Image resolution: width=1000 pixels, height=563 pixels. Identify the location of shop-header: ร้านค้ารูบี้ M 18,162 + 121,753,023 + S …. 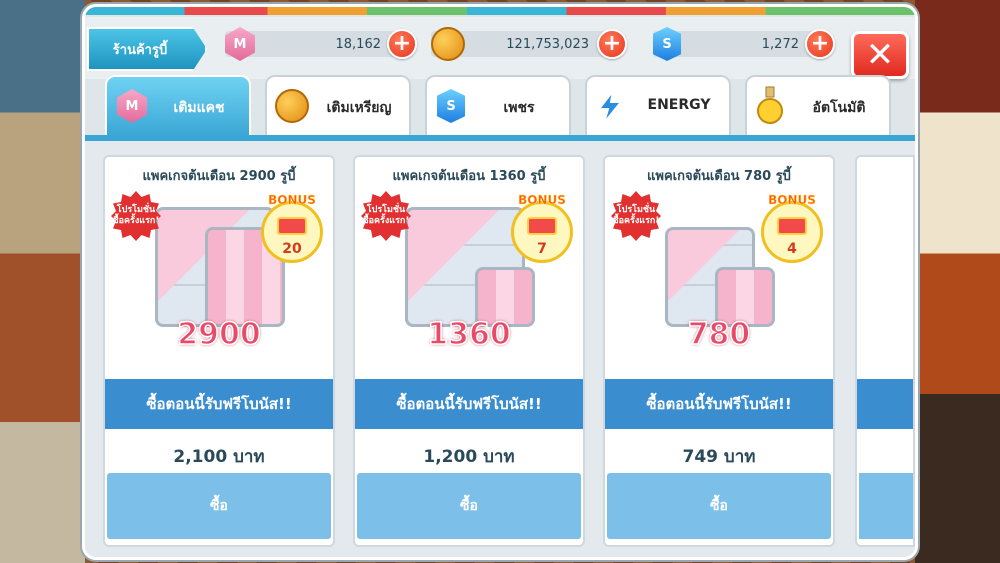
(500, 48).